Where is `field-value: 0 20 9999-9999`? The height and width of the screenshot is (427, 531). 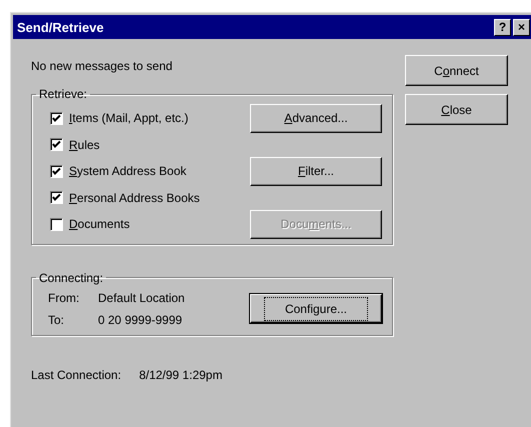 field-value: 0 20 9999-9999 is located at coordinates (141, 319).